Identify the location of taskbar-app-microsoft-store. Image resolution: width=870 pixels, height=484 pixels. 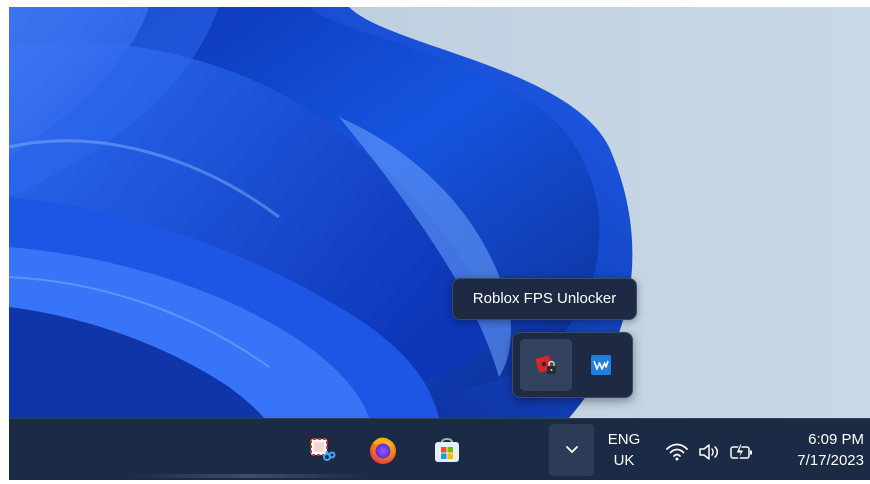
(447, 450).